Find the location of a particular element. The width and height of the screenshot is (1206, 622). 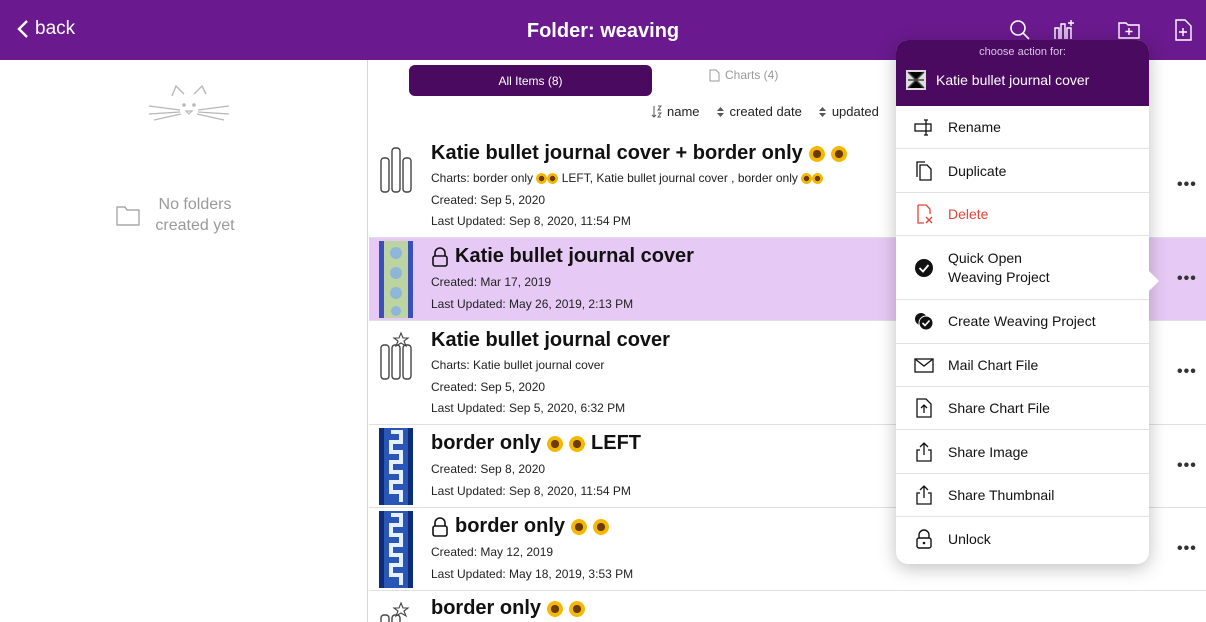

delete-file-icon is located at coordinates (924, 214).